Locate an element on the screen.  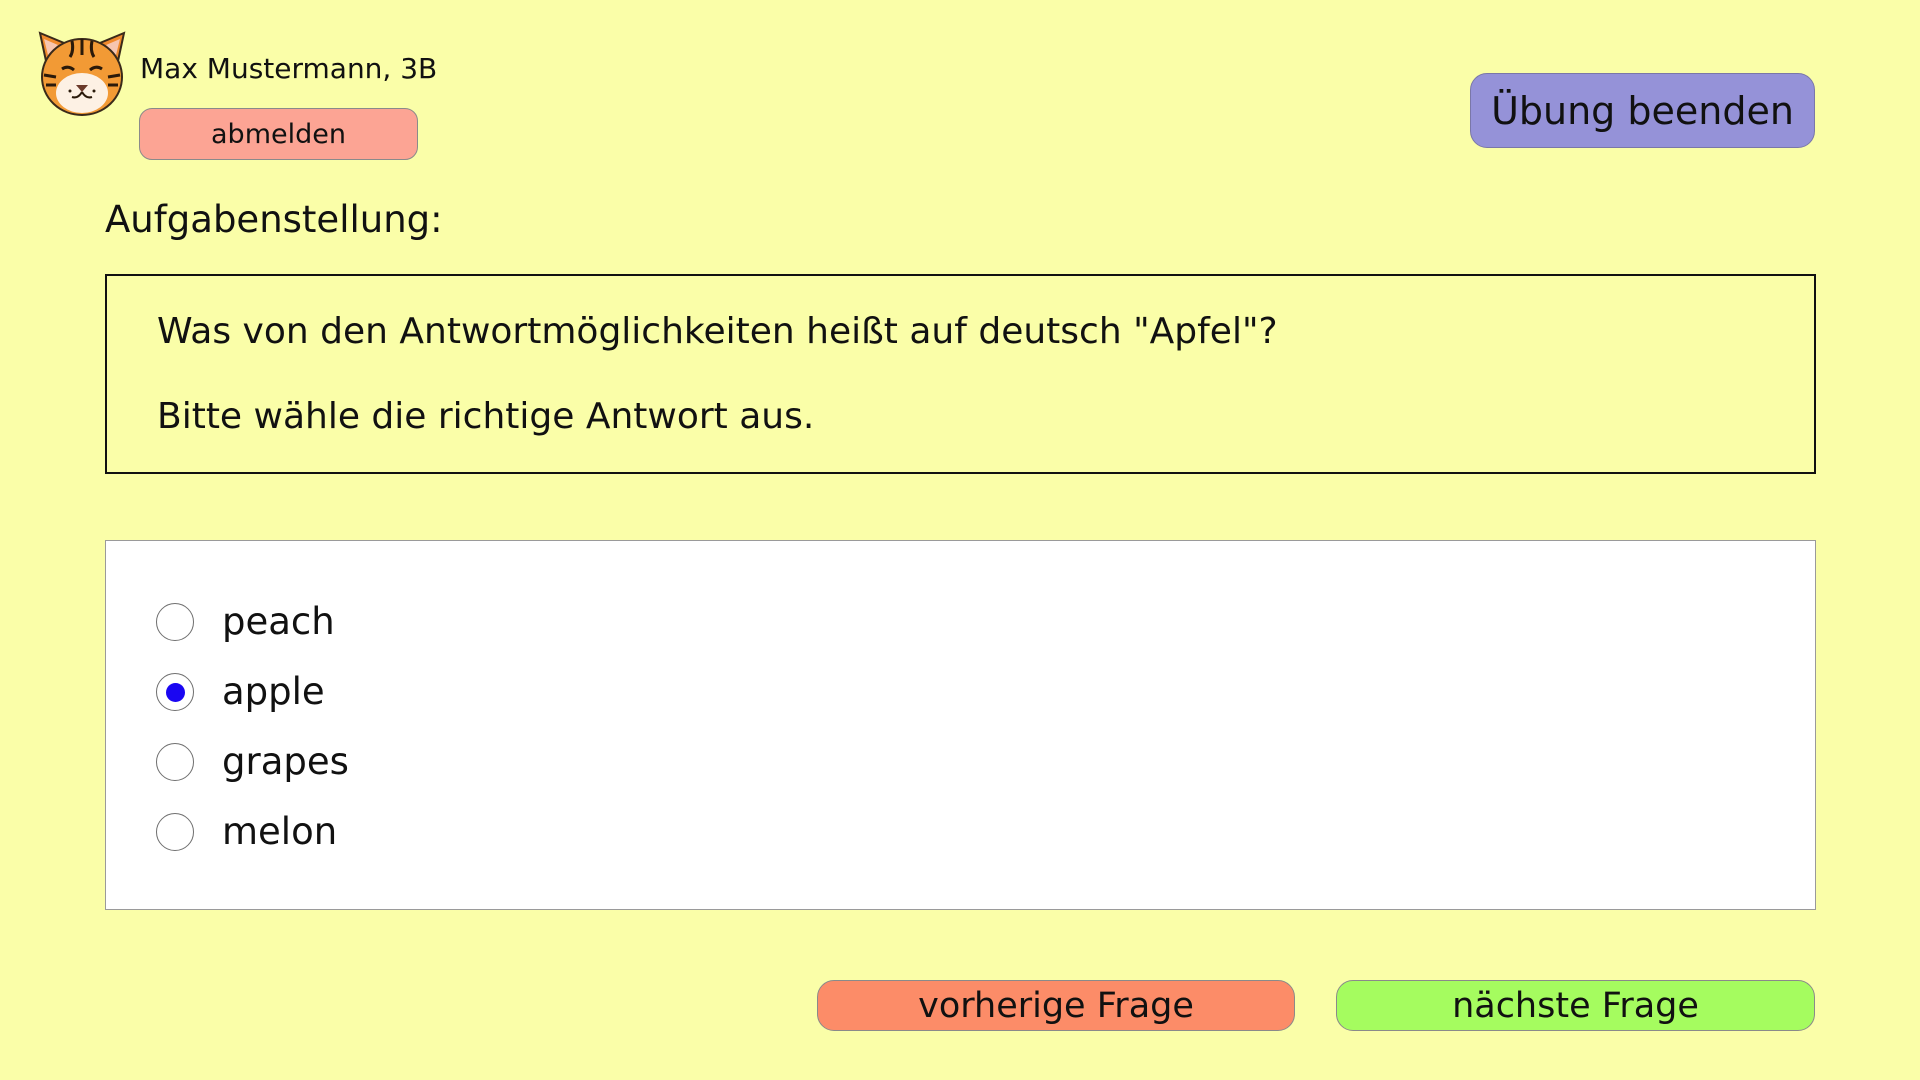
option-peach: peach is located at coordinates (245, 622).